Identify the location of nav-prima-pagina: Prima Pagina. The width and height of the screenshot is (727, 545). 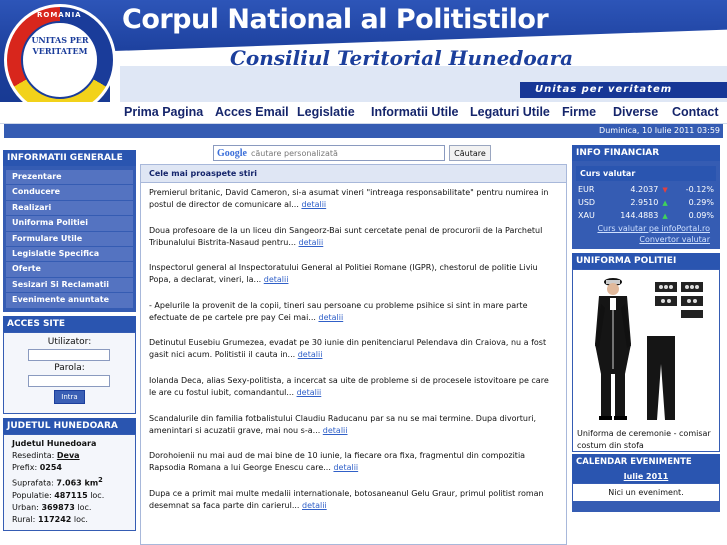
(163, 112).